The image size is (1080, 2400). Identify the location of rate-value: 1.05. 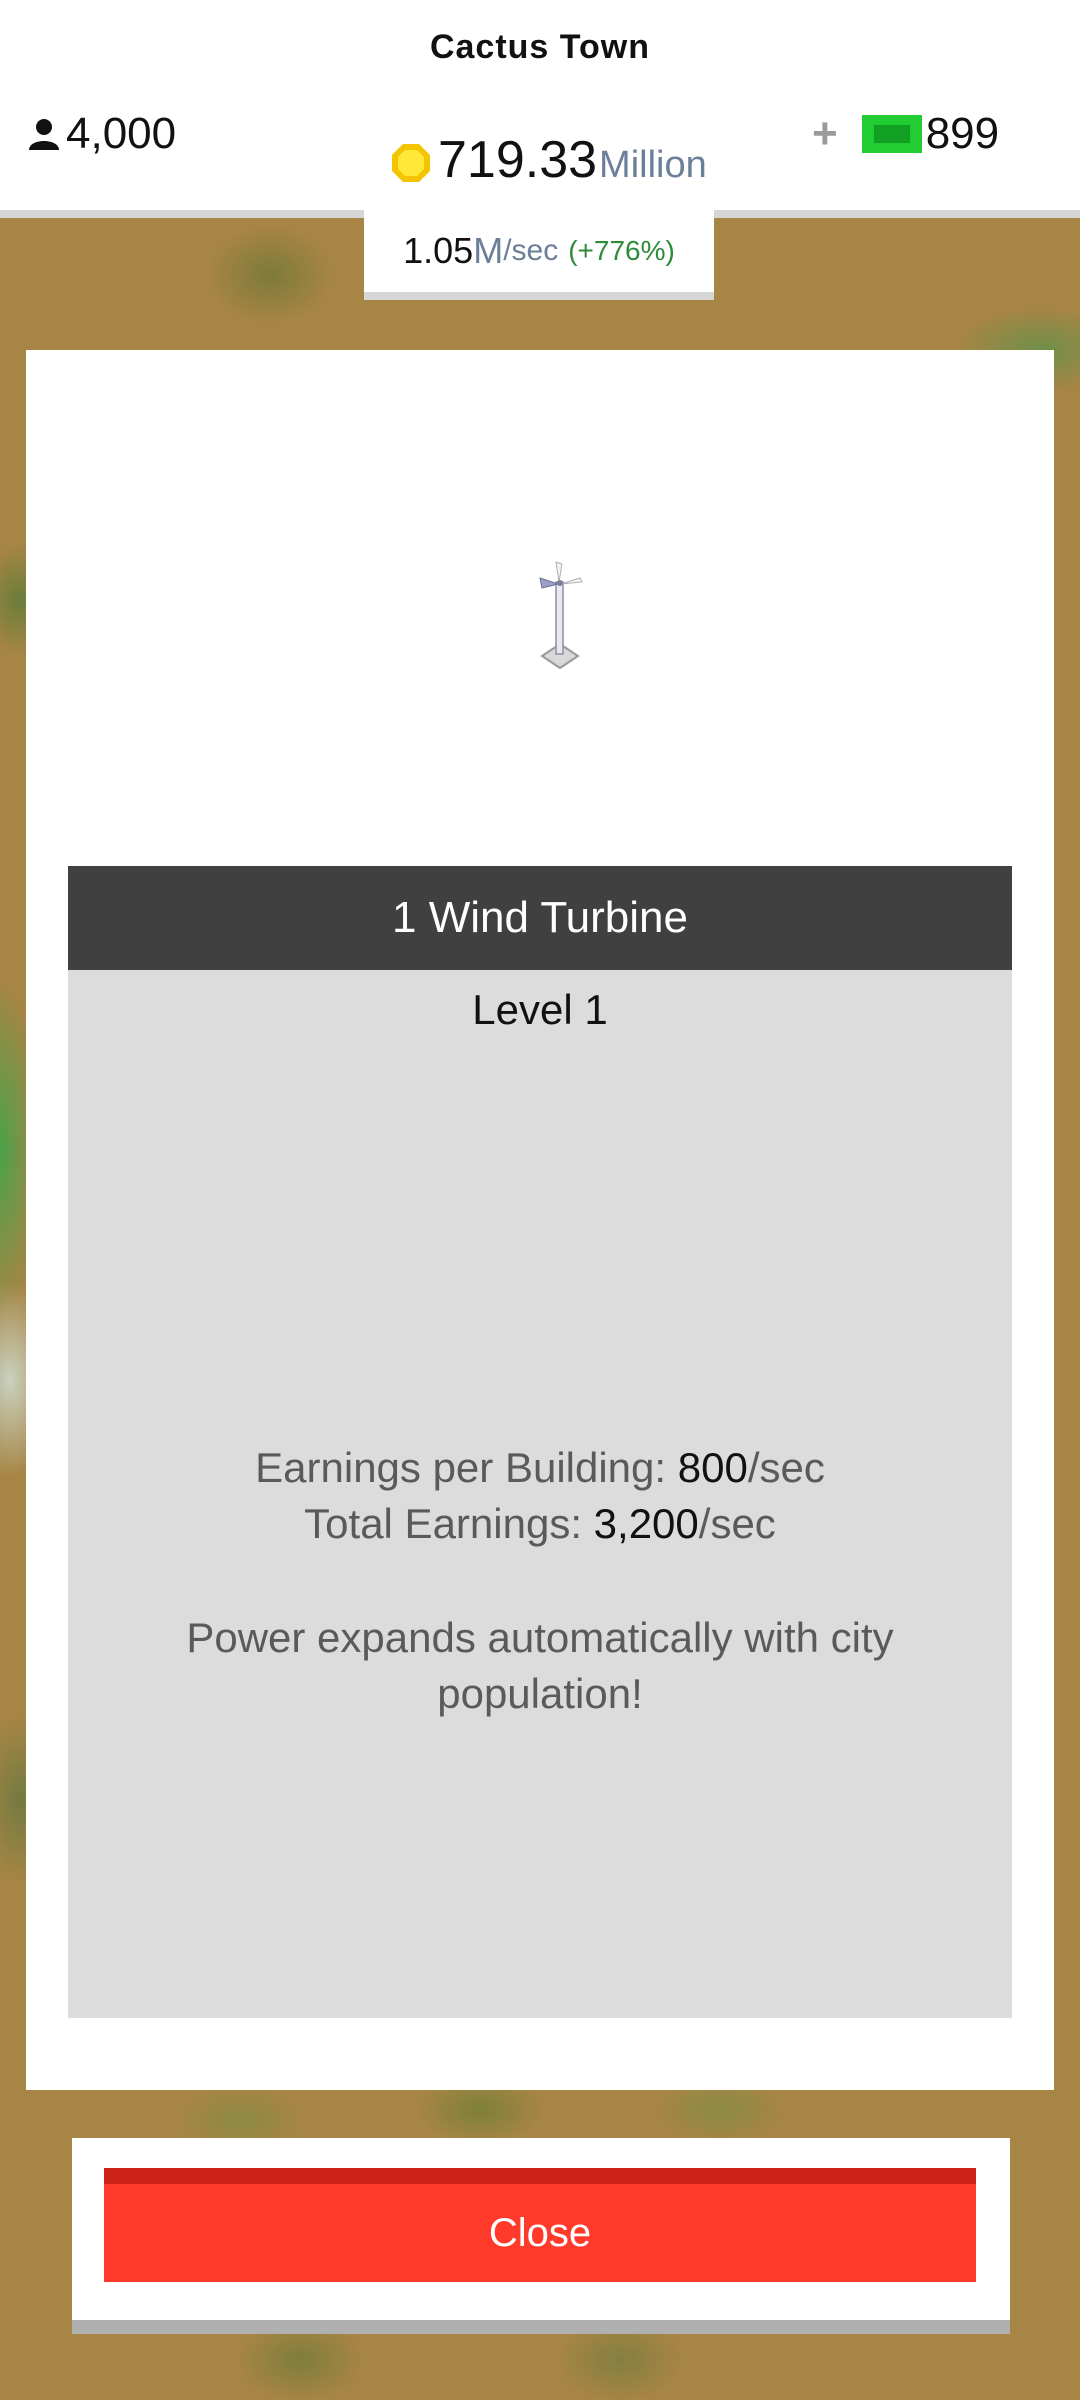
(438, 250).